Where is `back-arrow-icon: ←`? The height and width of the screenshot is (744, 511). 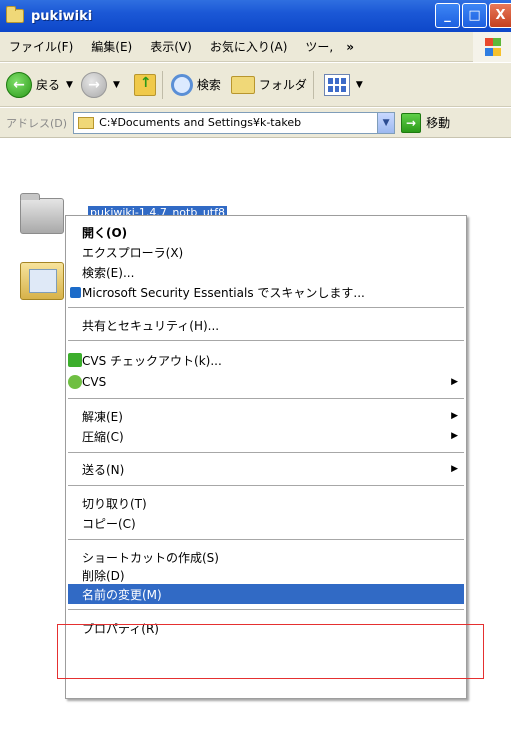 back-arrow-icon: ← is located at coordinates (19, 84).